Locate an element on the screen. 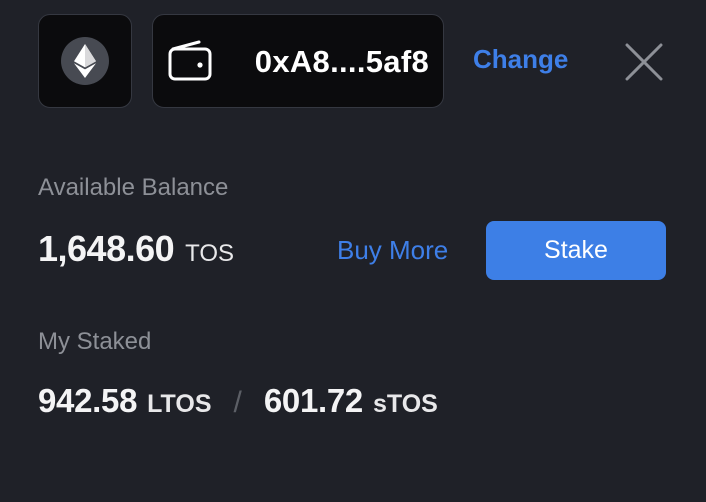 This screenshot has height=502, width=706. my-staked-label: My Staked is located at coordinates (95, 341).